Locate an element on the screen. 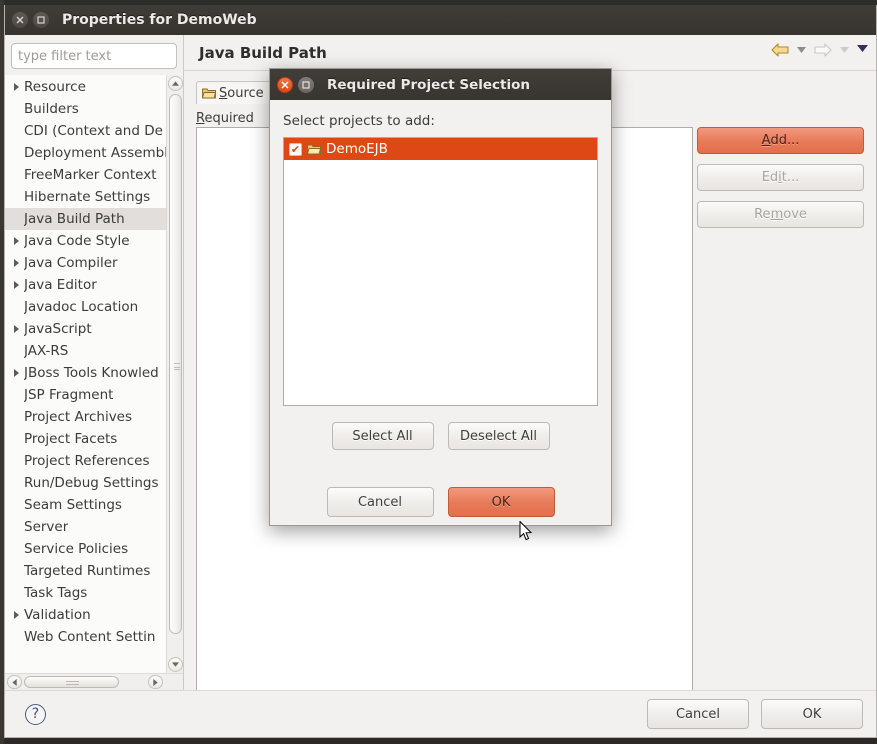  sidebar-item-project-archives: Project Archives is located at coordinates (85, 417).